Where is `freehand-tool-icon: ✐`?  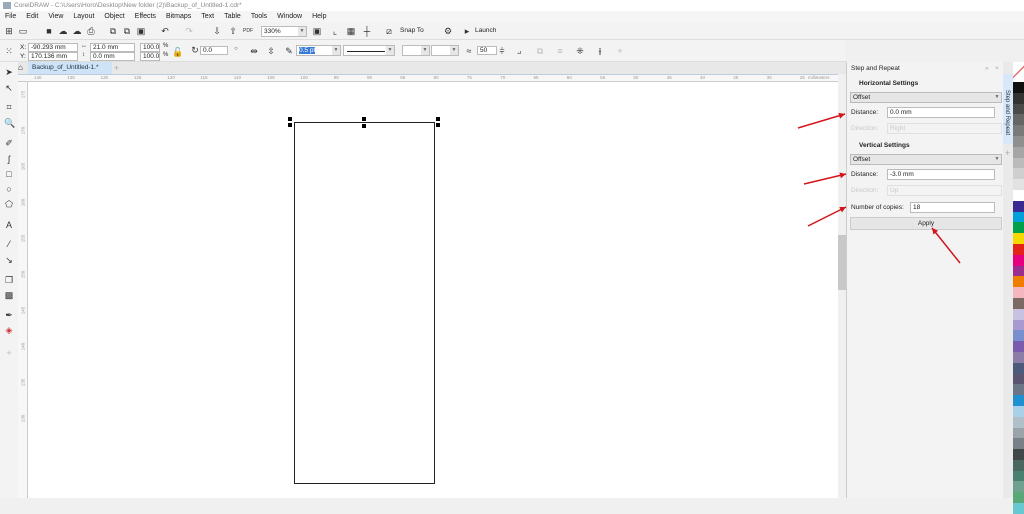
freehand-tool-icon: ✐ is located at coordinates (9, 143).